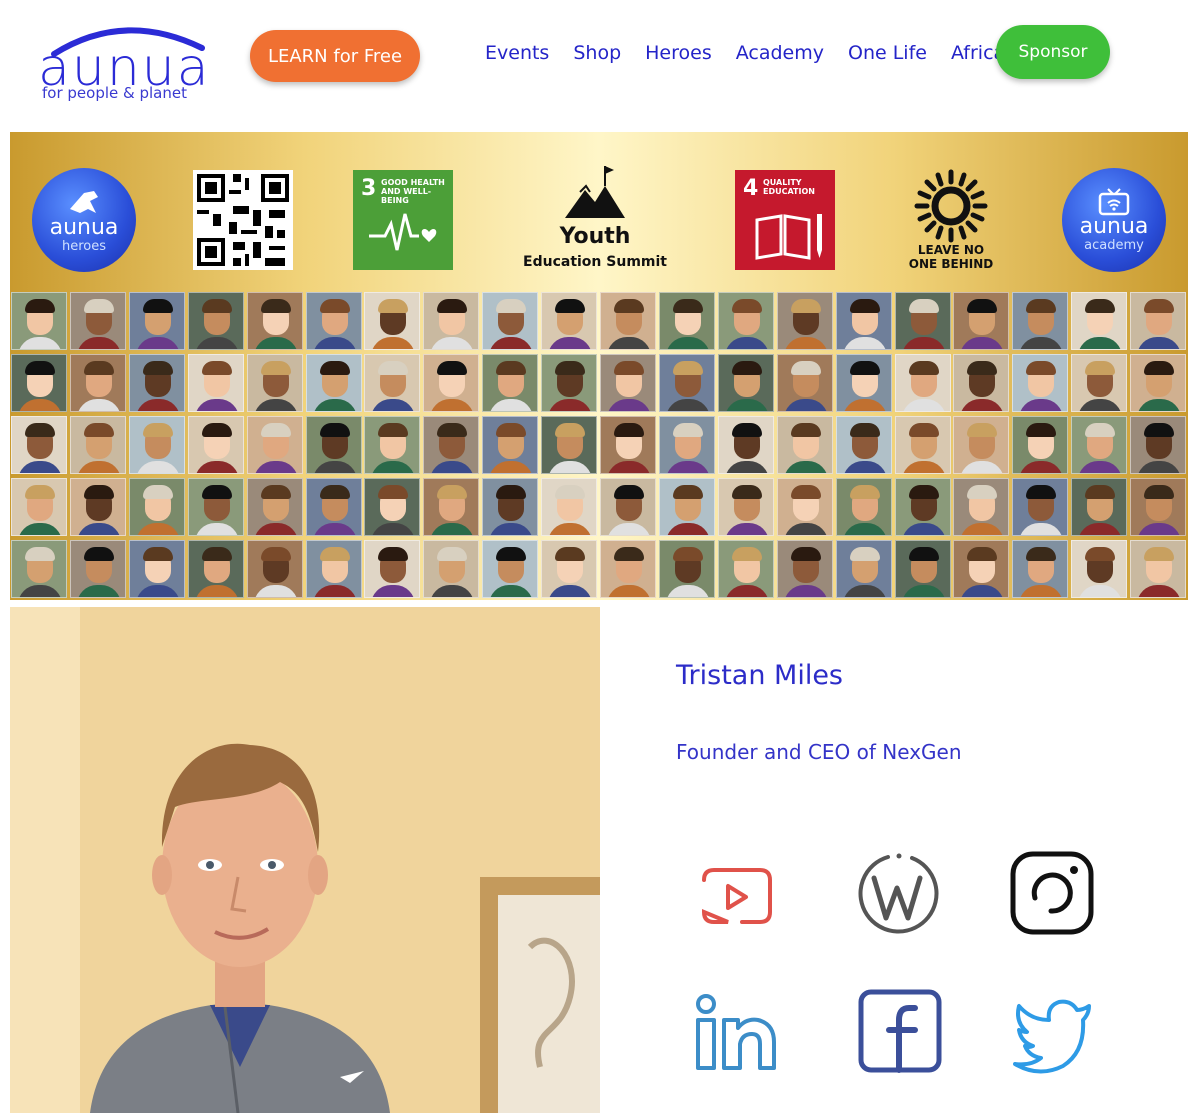  Describe the element at coordinates (678, 53) in the screenshot. I see `nav-item-heroes: Heroes` at that location.